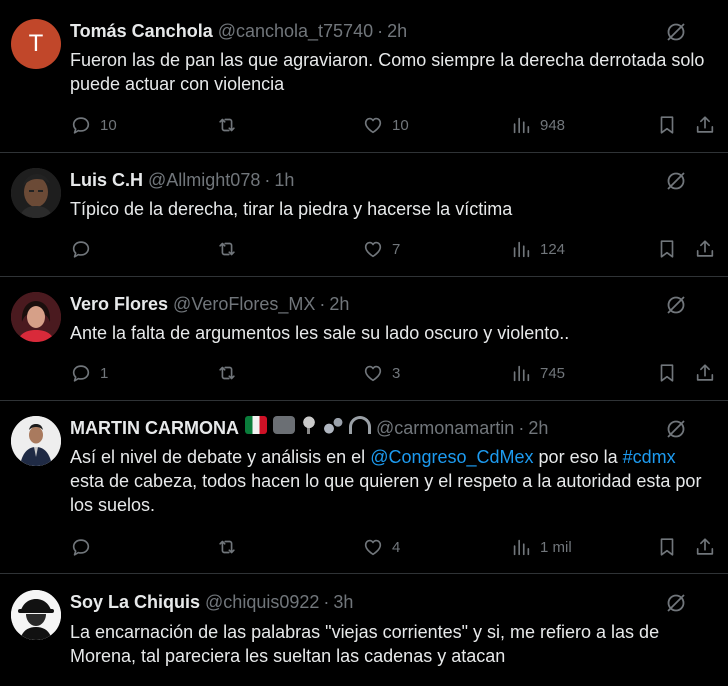  I want to click on tweet-header: MARTIN CARMONA @carmonamartin · 2h, so click(309, 428).